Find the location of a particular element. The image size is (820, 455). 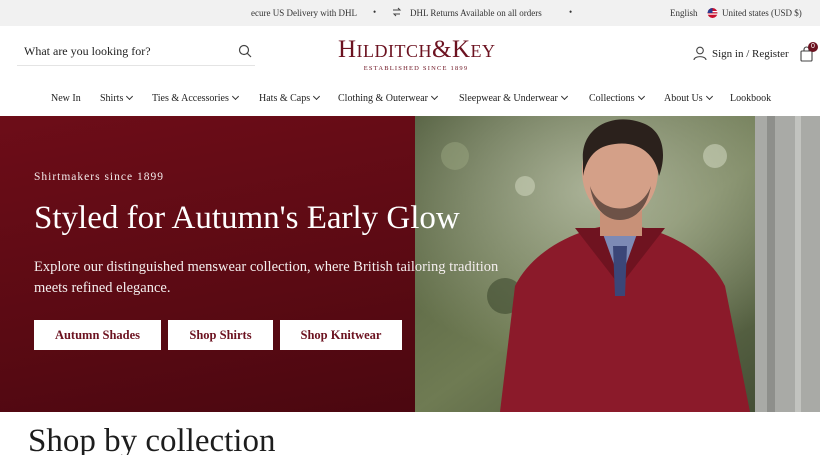

shop-shirts-button: Shop Shirts is located at coordinates (220, 335).